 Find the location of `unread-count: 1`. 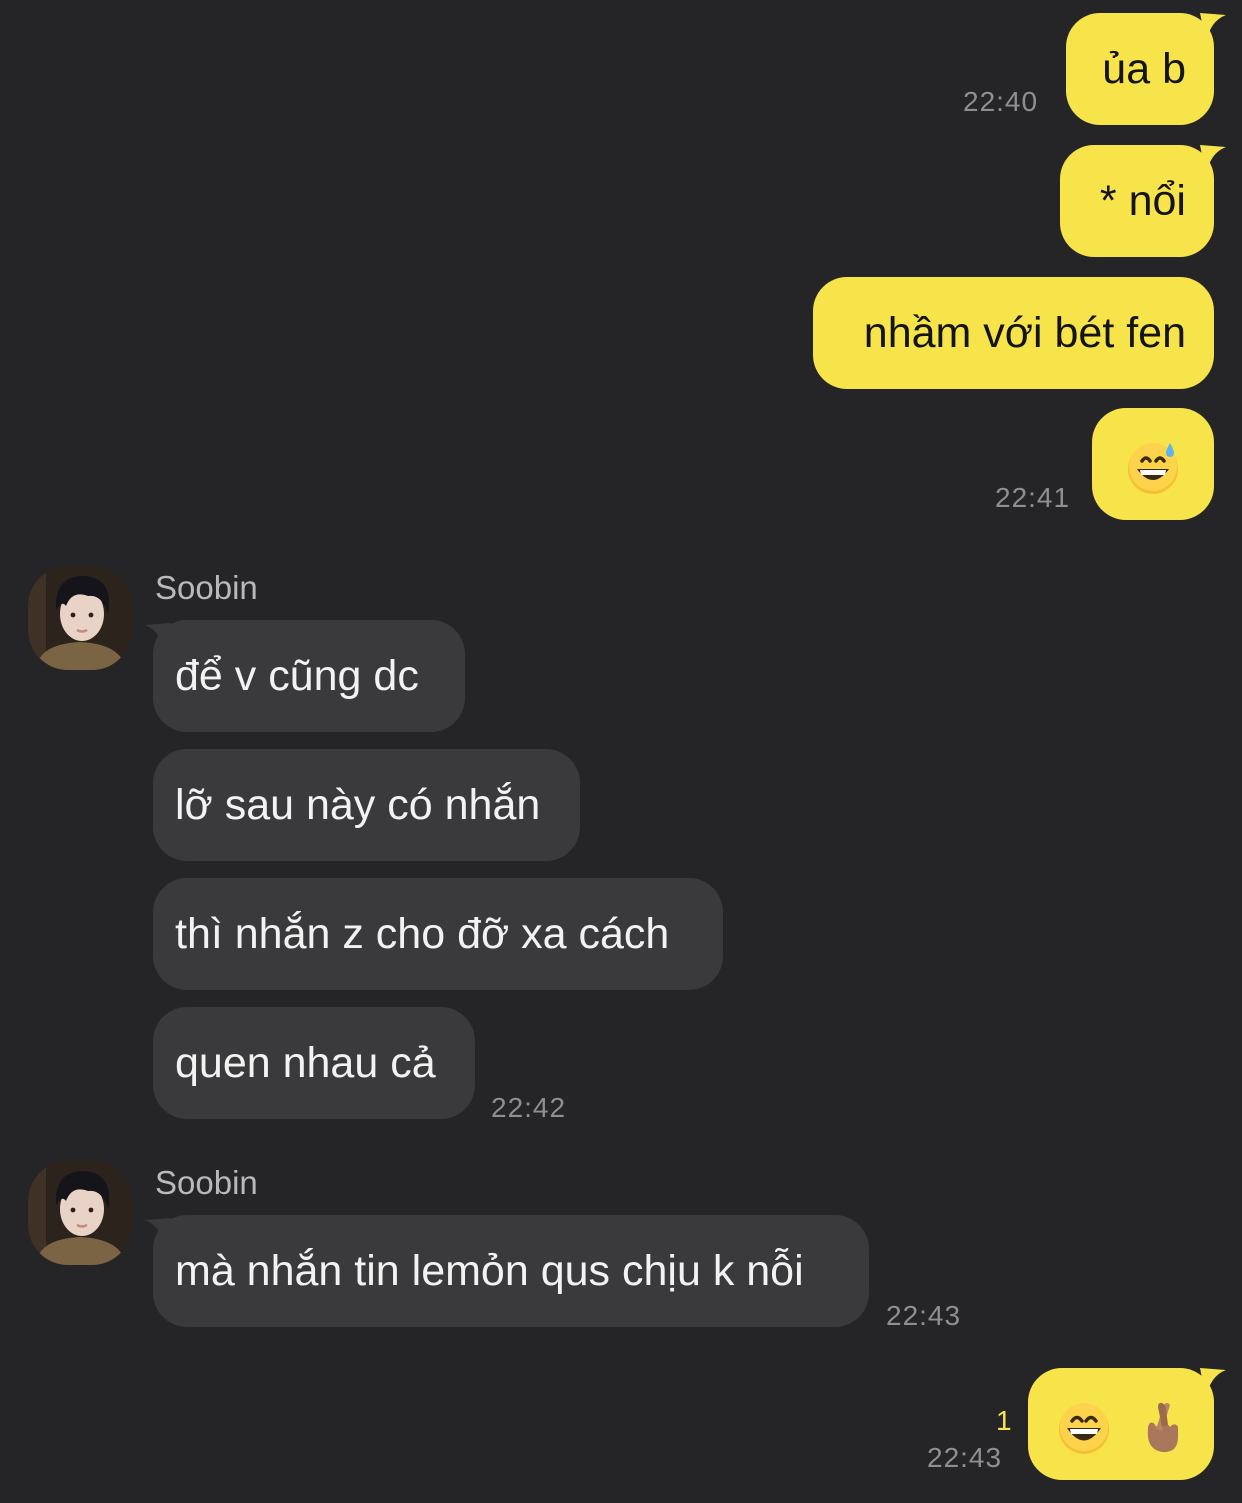

unread-count: 1 is located at coordinates (1004, 1420).